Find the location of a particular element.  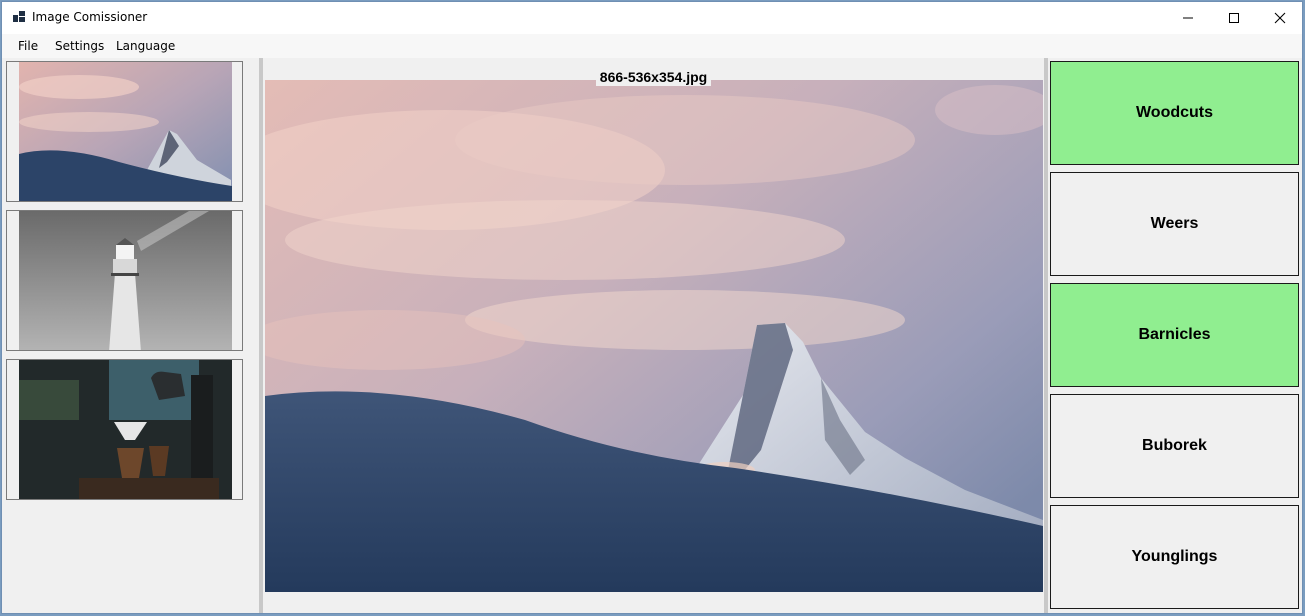

category-button-buborek: Buborek is located at coordinates (1174, 446).